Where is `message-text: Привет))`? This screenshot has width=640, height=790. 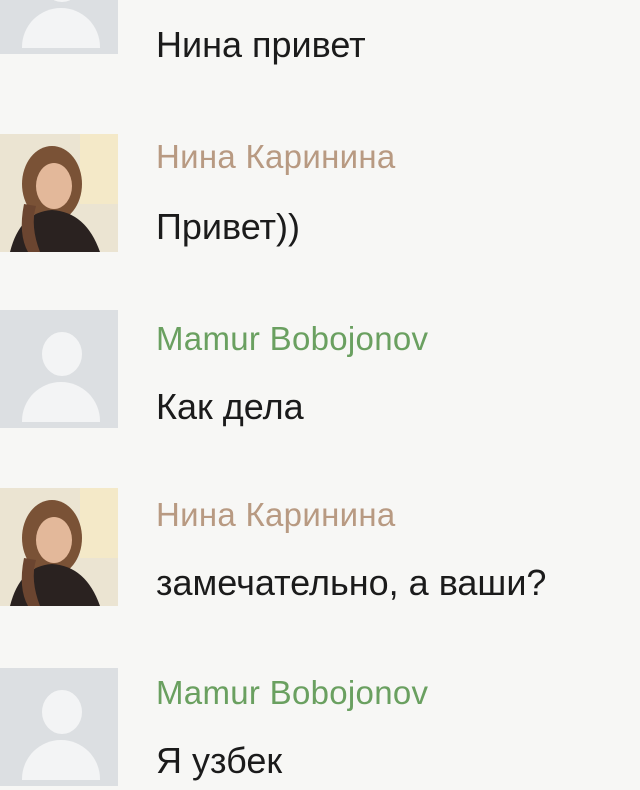
message-text: Привет)) is located at coordinates (228, 226).